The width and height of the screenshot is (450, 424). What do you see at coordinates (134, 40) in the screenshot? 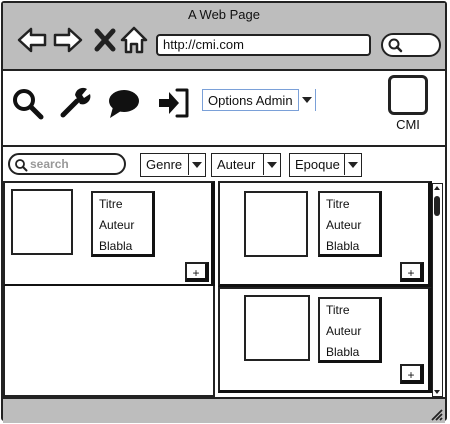
I see `home-icon` at bounding box center [134, 40].